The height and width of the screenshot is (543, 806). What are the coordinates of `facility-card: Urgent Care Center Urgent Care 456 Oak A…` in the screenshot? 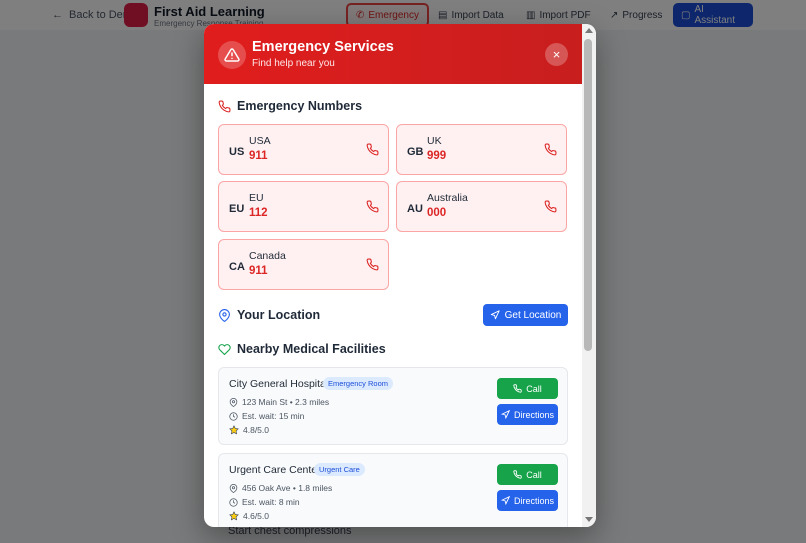 It's located at (393, 490).